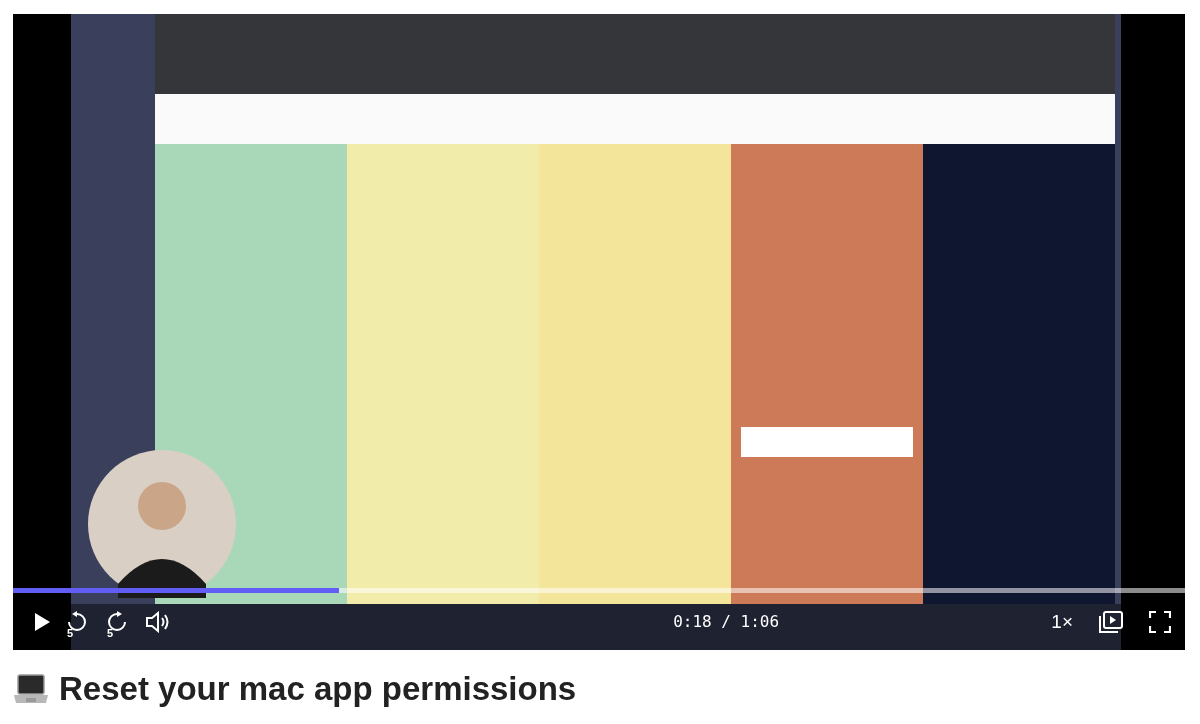 This screenshot has height=724, width=1200. What do you see at coordinates (599, 590) in the screenshot?
I see `progress-bar` at bounding box center [599, 590].